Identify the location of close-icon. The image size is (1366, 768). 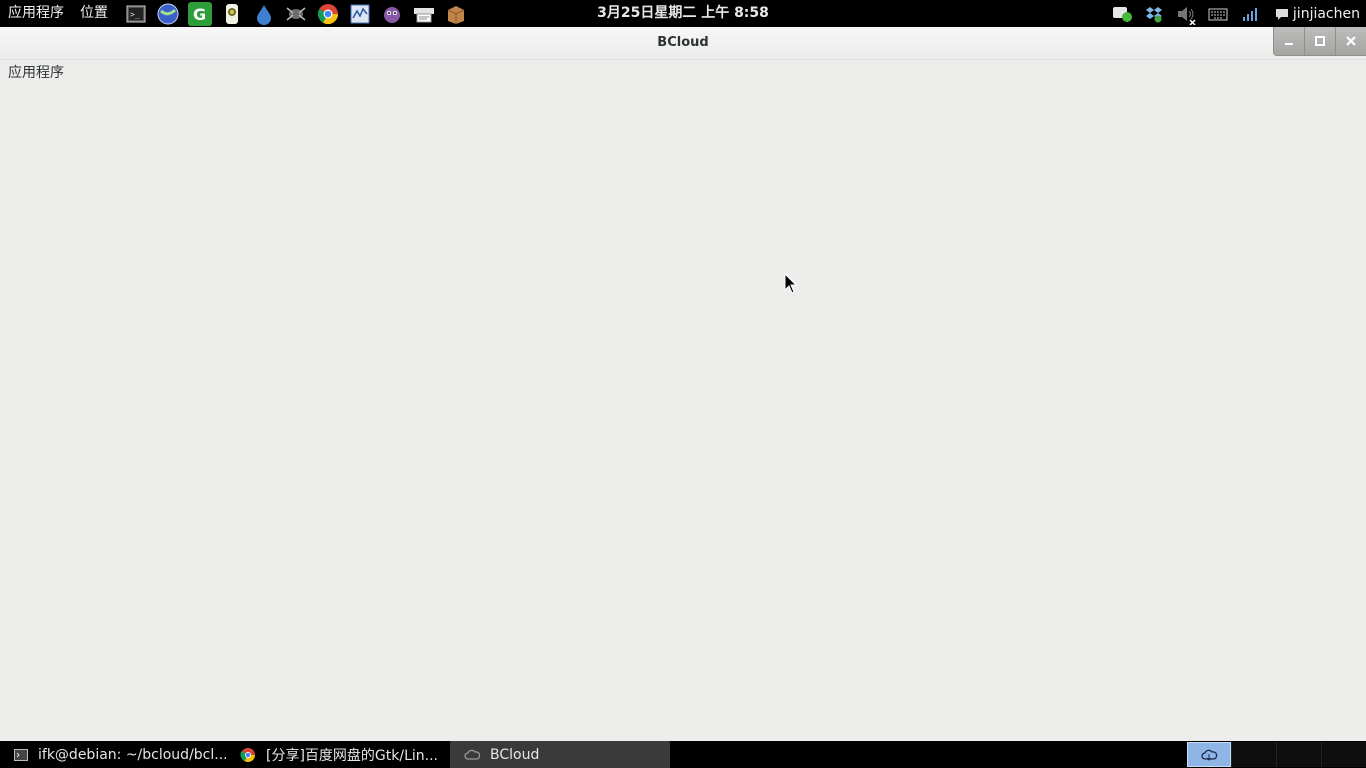
(1351, 41).